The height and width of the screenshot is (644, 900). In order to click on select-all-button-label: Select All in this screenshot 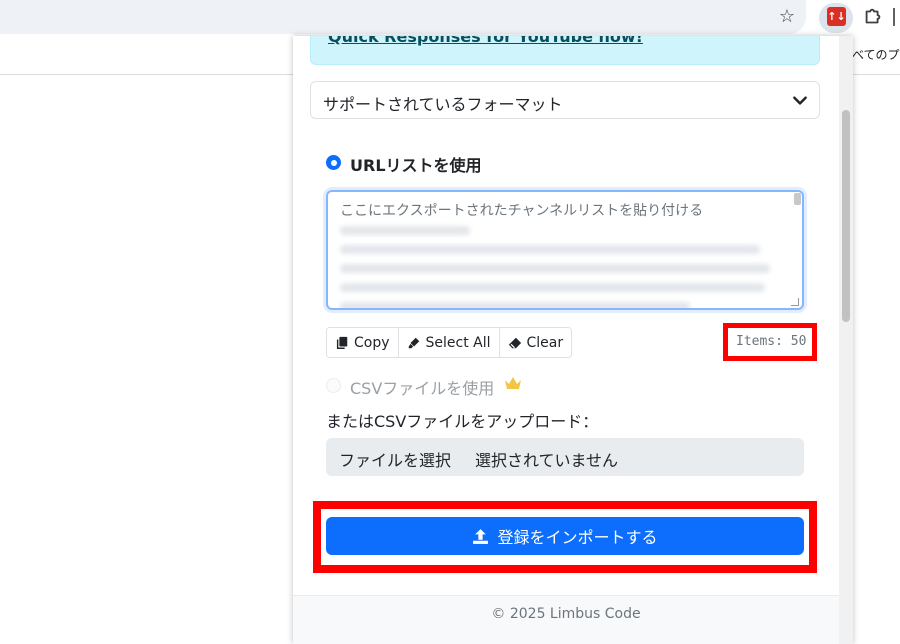, I will do `click(458, 342)`.